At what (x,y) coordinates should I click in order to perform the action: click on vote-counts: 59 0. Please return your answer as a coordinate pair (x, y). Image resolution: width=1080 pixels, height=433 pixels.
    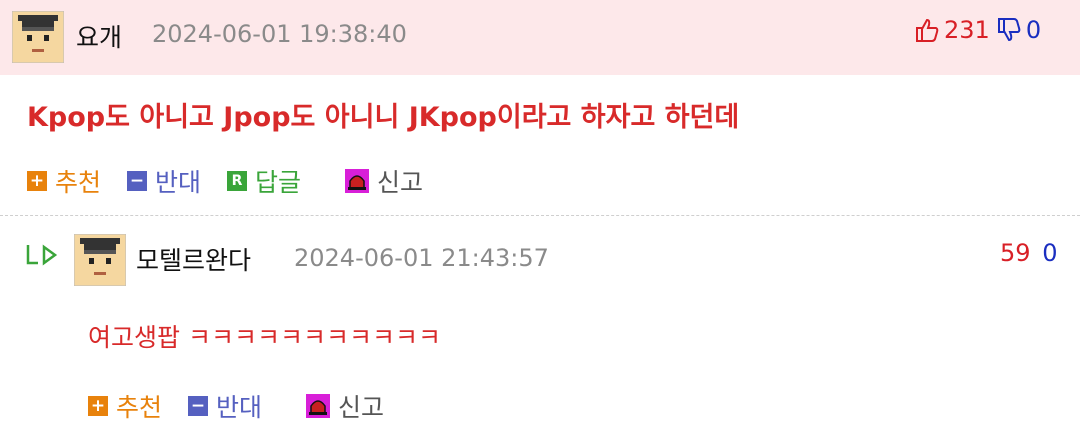
    Looking at the image, I should click on (1028, 253).